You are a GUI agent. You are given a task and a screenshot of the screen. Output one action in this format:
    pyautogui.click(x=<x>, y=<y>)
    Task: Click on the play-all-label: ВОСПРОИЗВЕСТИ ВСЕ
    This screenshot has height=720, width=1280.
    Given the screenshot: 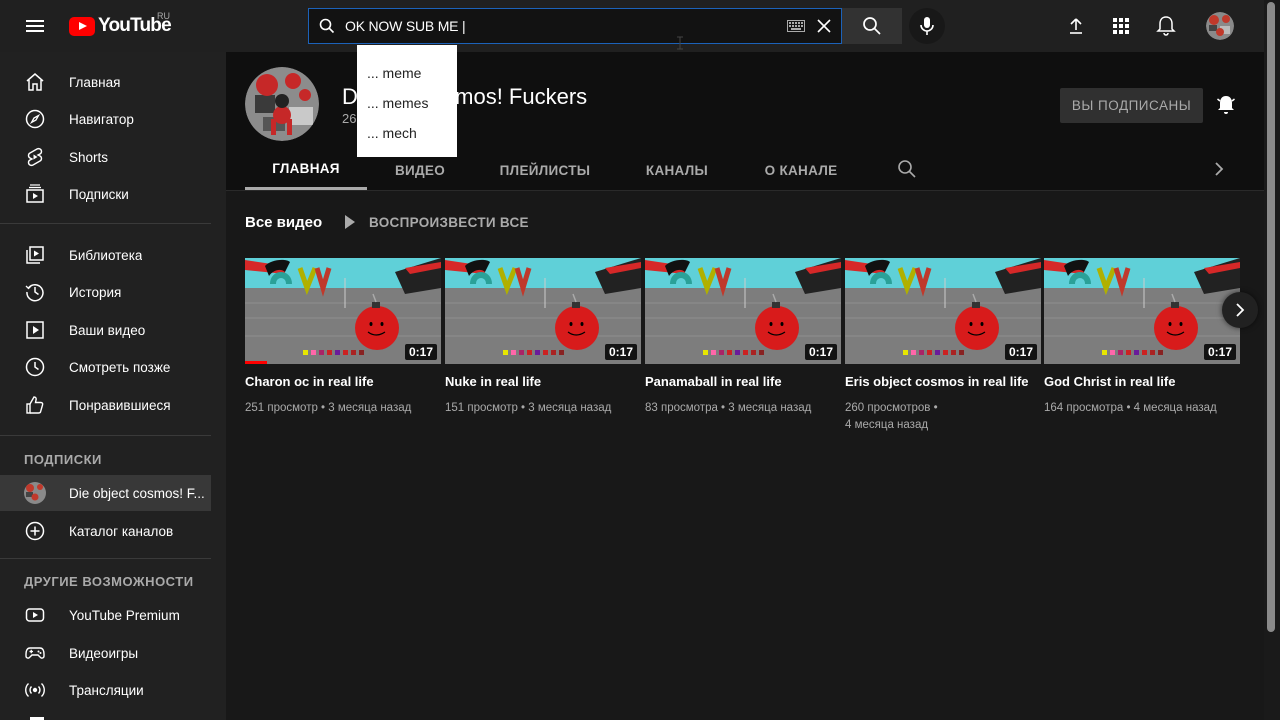 What is the action you would take?
    pyautogui.click(x=449, y=222)
    